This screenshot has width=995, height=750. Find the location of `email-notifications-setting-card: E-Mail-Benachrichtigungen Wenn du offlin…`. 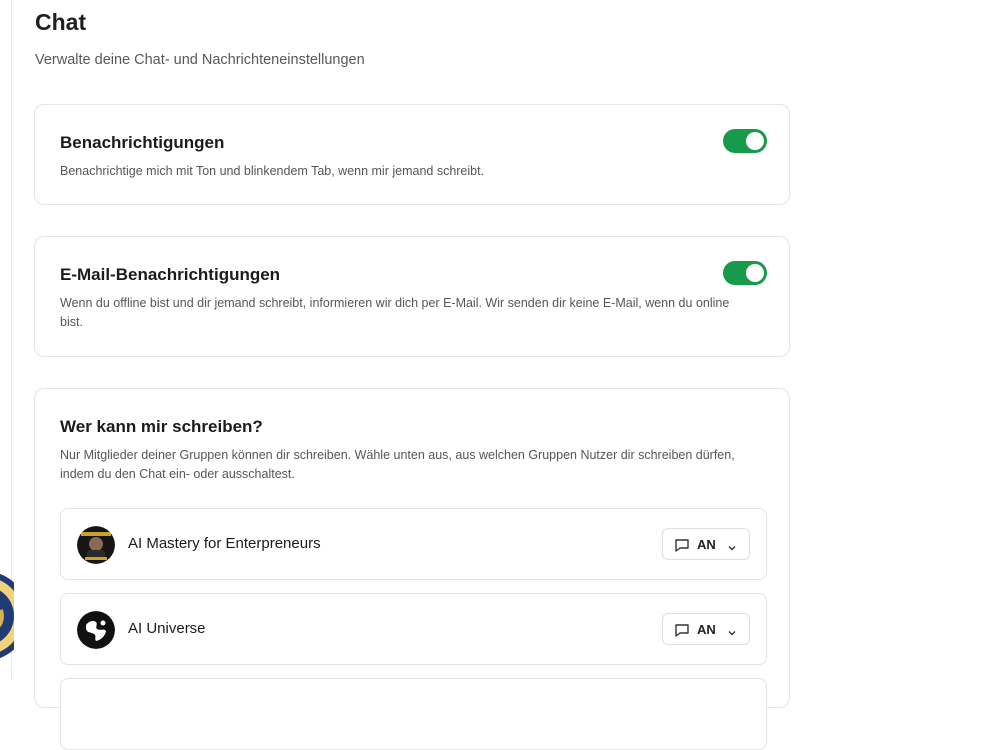

email-notifications-setting-card: E-Mail-Benachrichtigungen Wenn du offlin… is located at coordinates (412, 296).